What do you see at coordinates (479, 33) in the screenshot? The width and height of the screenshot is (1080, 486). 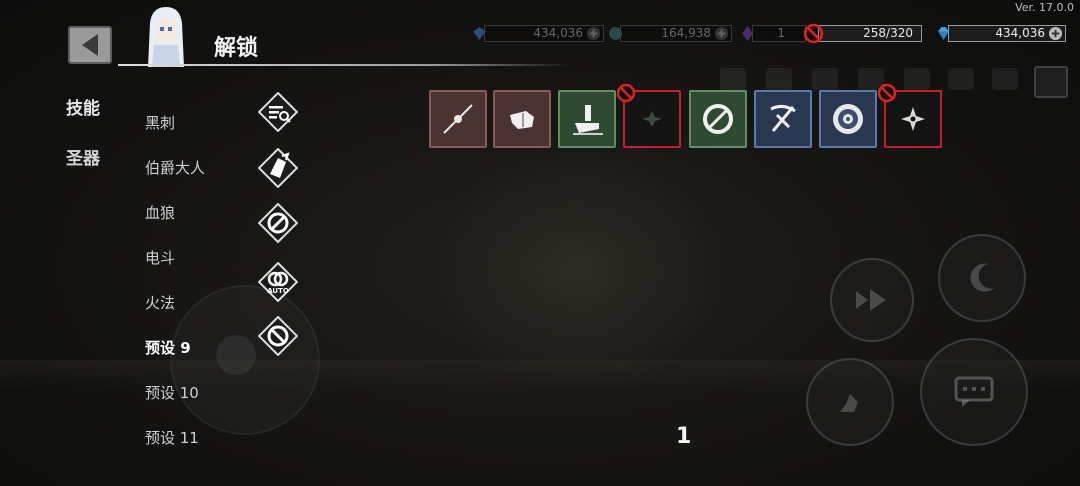 I see `blue-gem-icon` at bounding box center [479, 33].